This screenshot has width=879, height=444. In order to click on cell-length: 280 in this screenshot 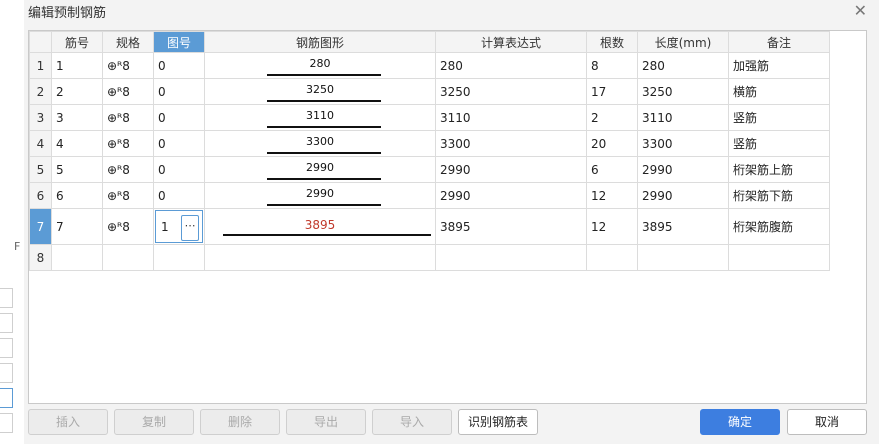, I will do `click(683, 65)`.